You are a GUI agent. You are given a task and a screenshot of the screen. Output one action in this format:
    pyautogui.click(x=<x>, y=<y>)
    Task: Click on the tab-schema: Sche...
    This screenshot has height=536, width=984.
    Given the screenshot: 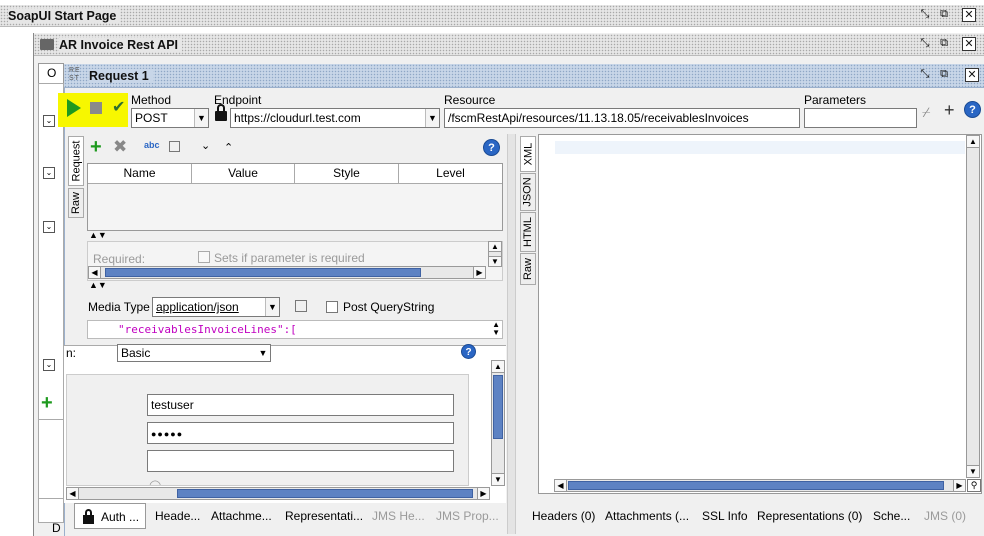 What is the action you would take?
    pyautogui.click(x=891, y=516)
    